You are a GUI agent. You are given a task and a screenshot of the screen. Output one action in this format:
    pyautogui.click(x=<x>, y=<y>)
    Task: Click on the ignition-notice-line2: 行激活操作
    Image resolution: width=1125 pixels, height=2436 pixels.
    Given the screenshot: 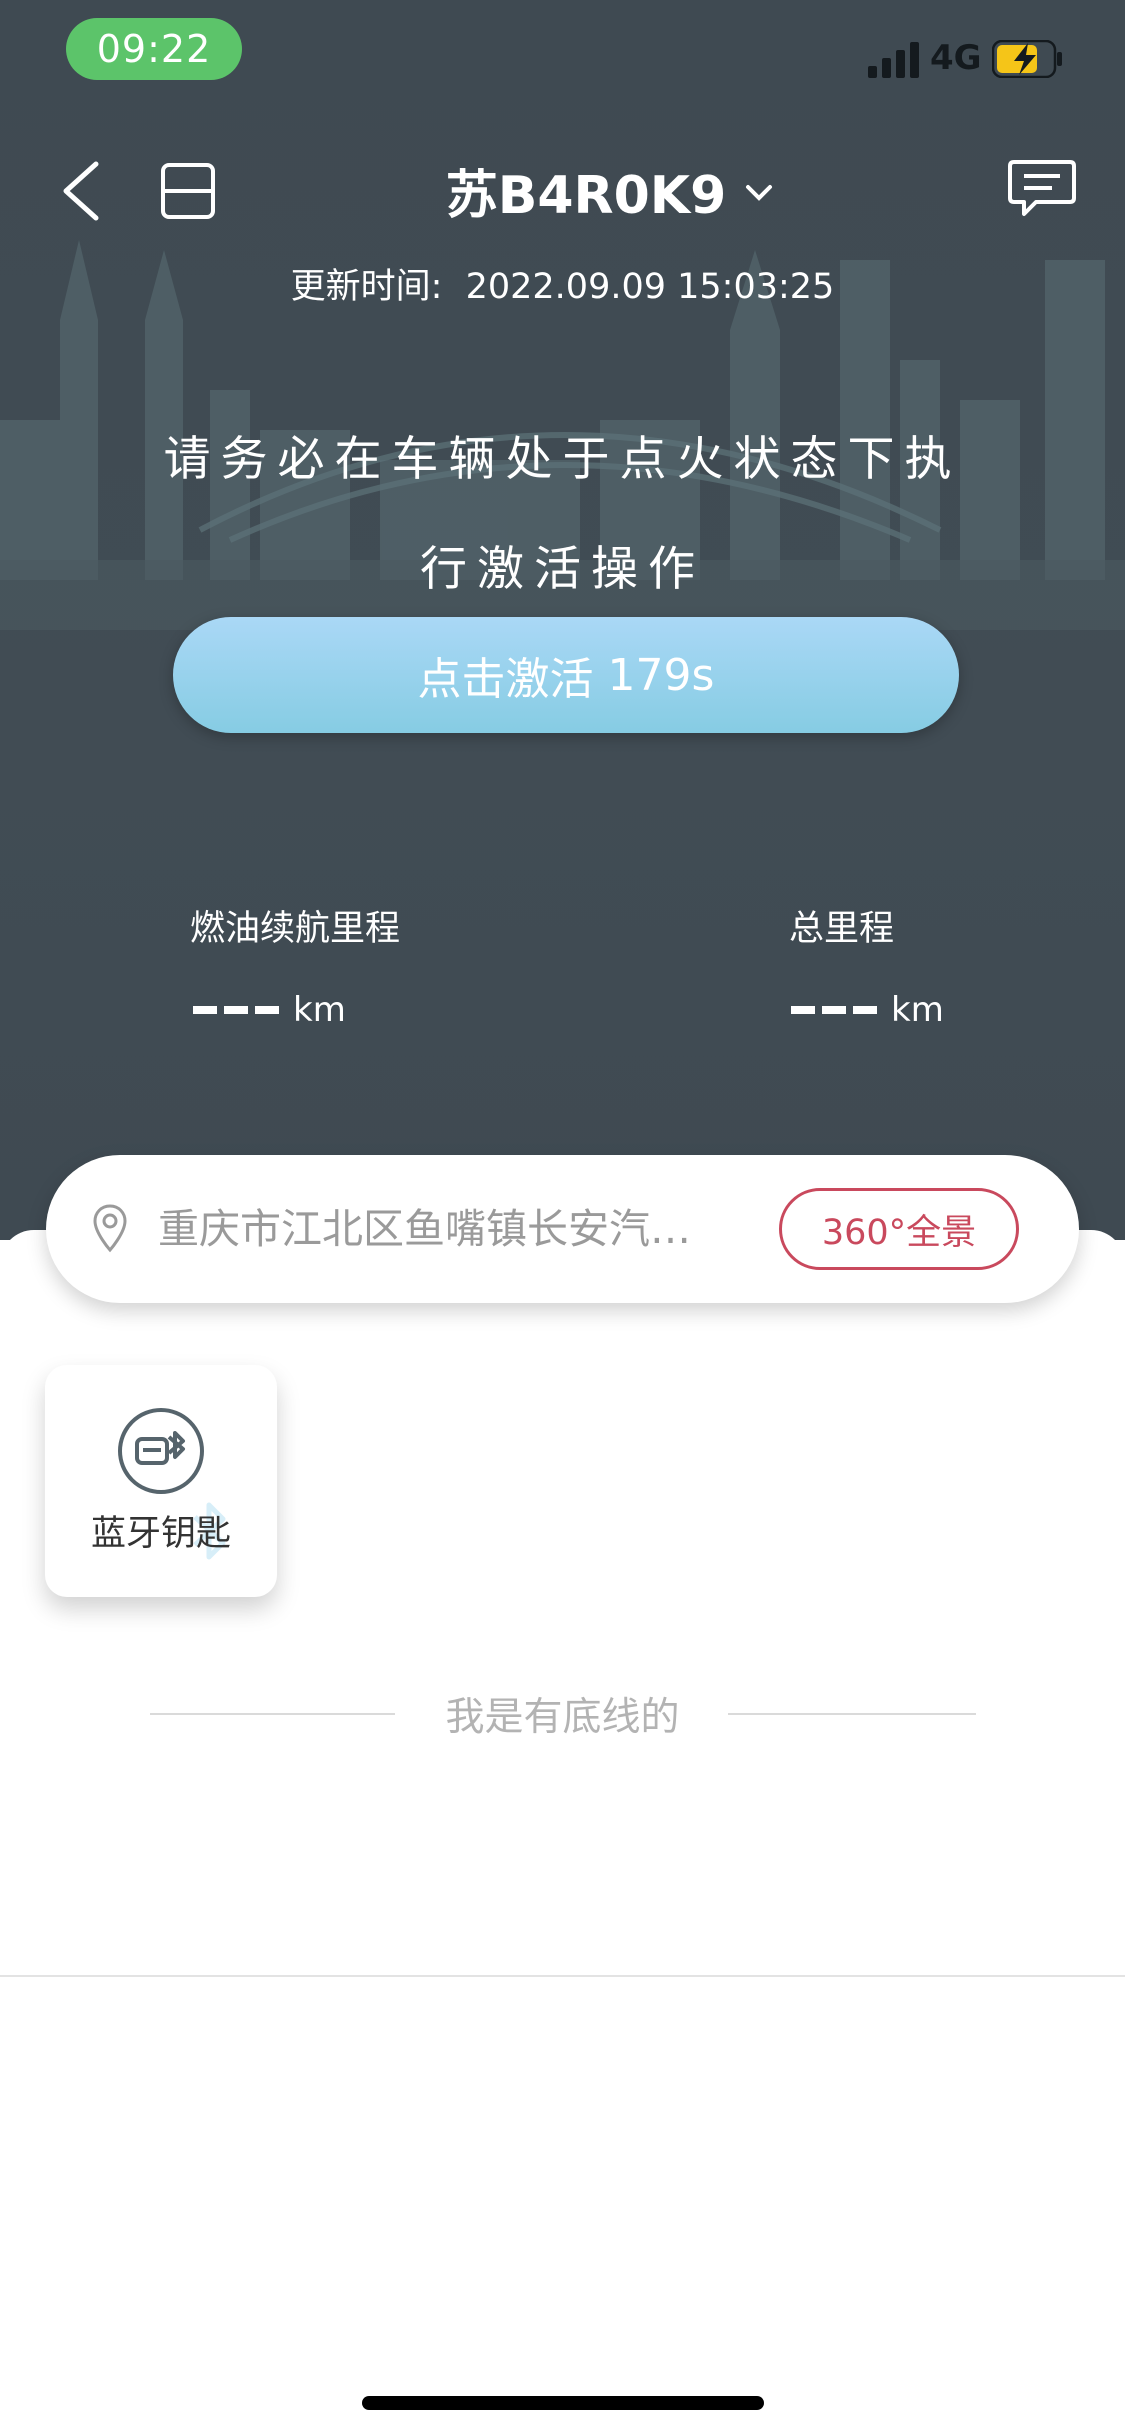 What is the action you would take?
    pyautogui.click(x=562, y=569)
    